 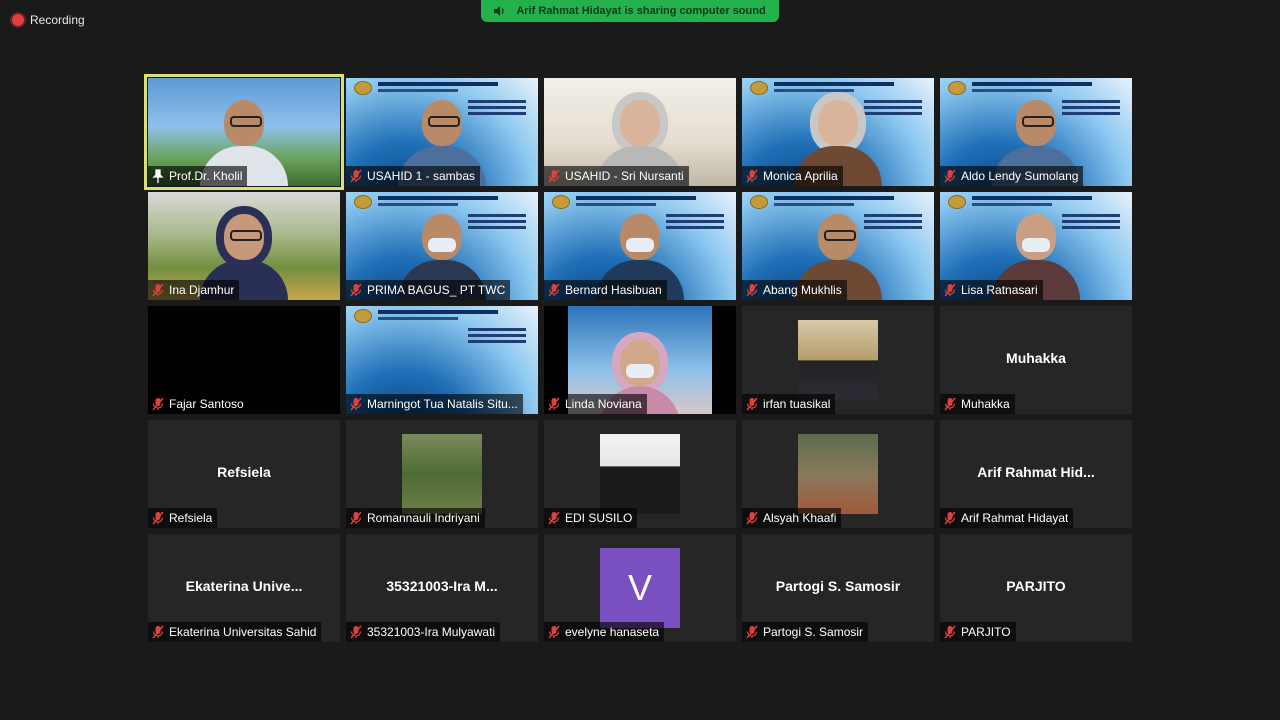 I want to click on participant-name: Ina Djamhur, so click(x=202, y=290).